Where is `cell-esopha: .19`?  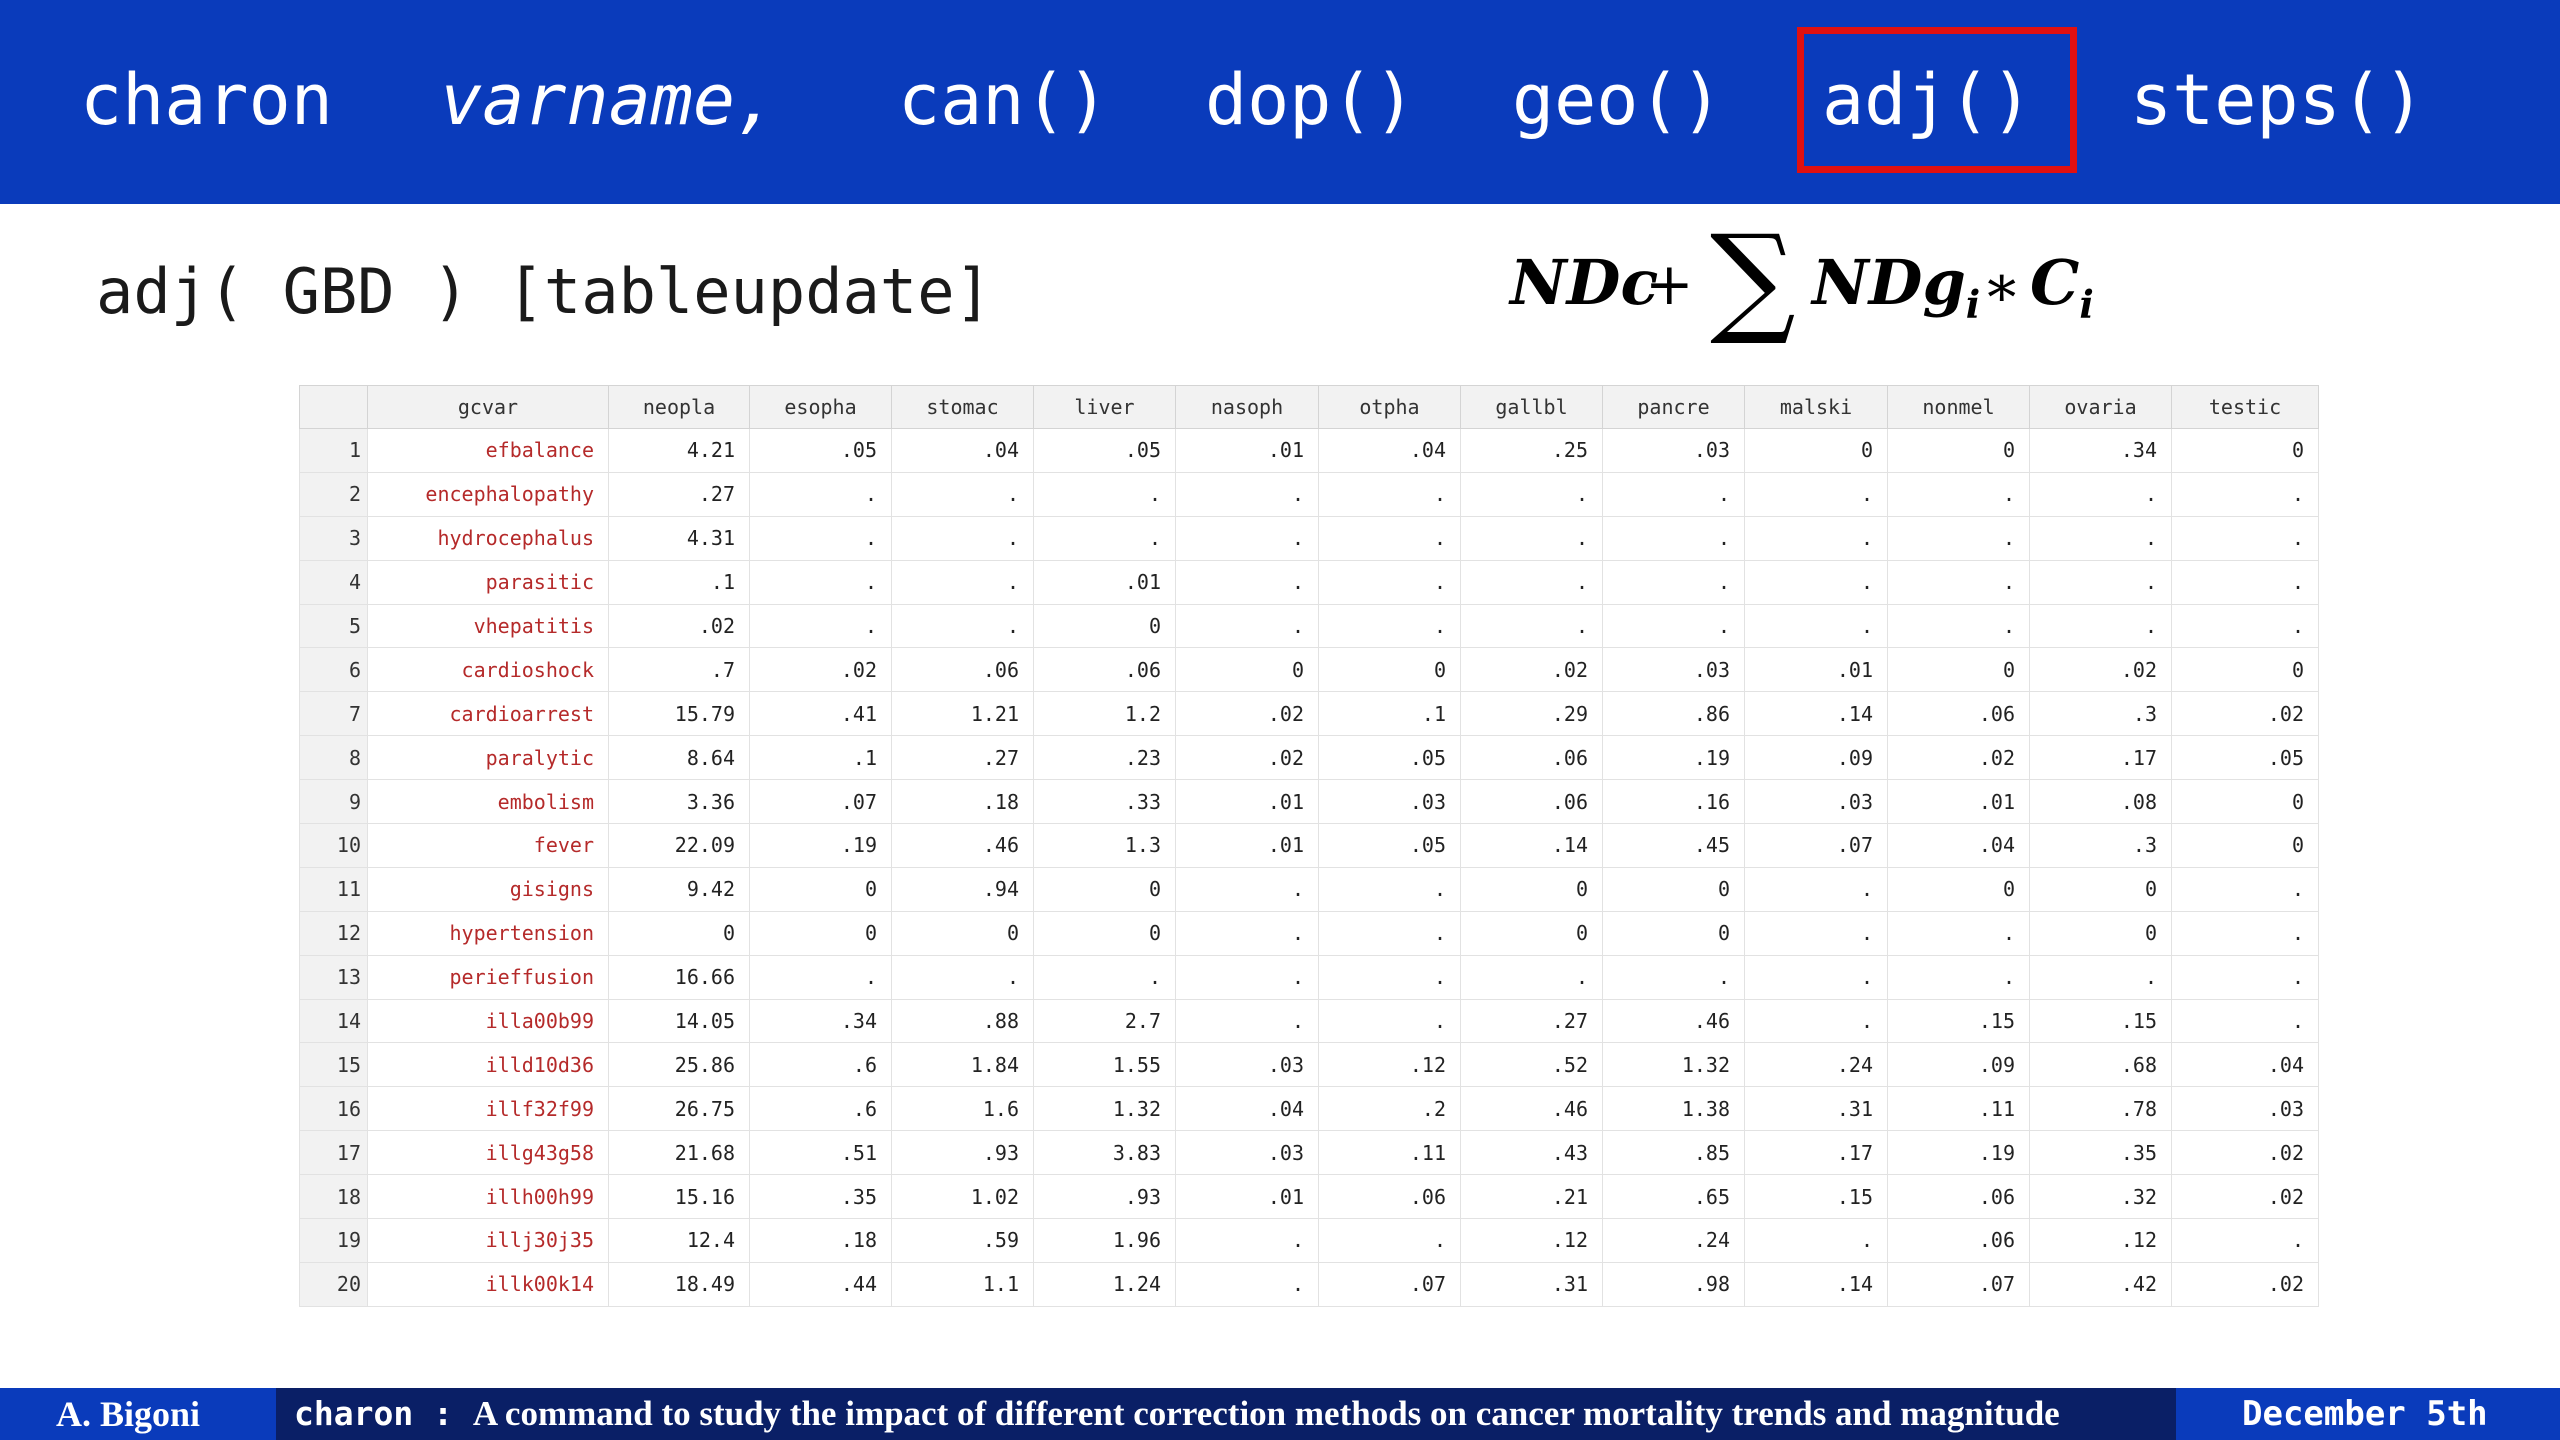 cell-esopha: .19 is located at coordinates (820, 845).